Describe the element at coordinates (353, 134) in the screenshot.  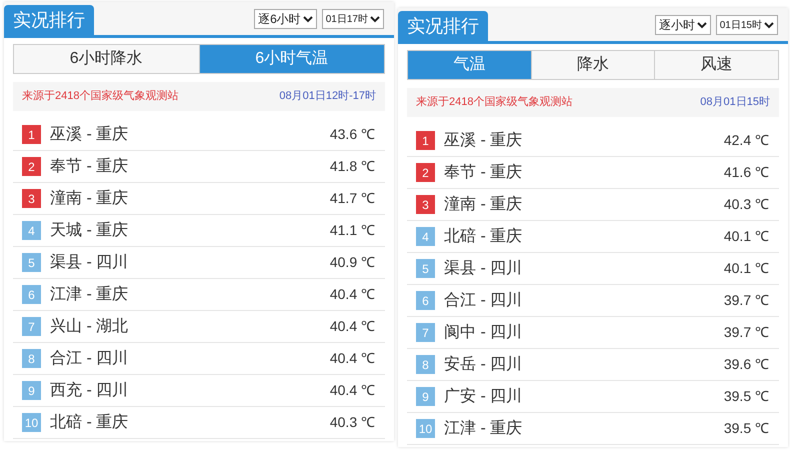
I see `temperature-value: 43.6 ℃` at that location.